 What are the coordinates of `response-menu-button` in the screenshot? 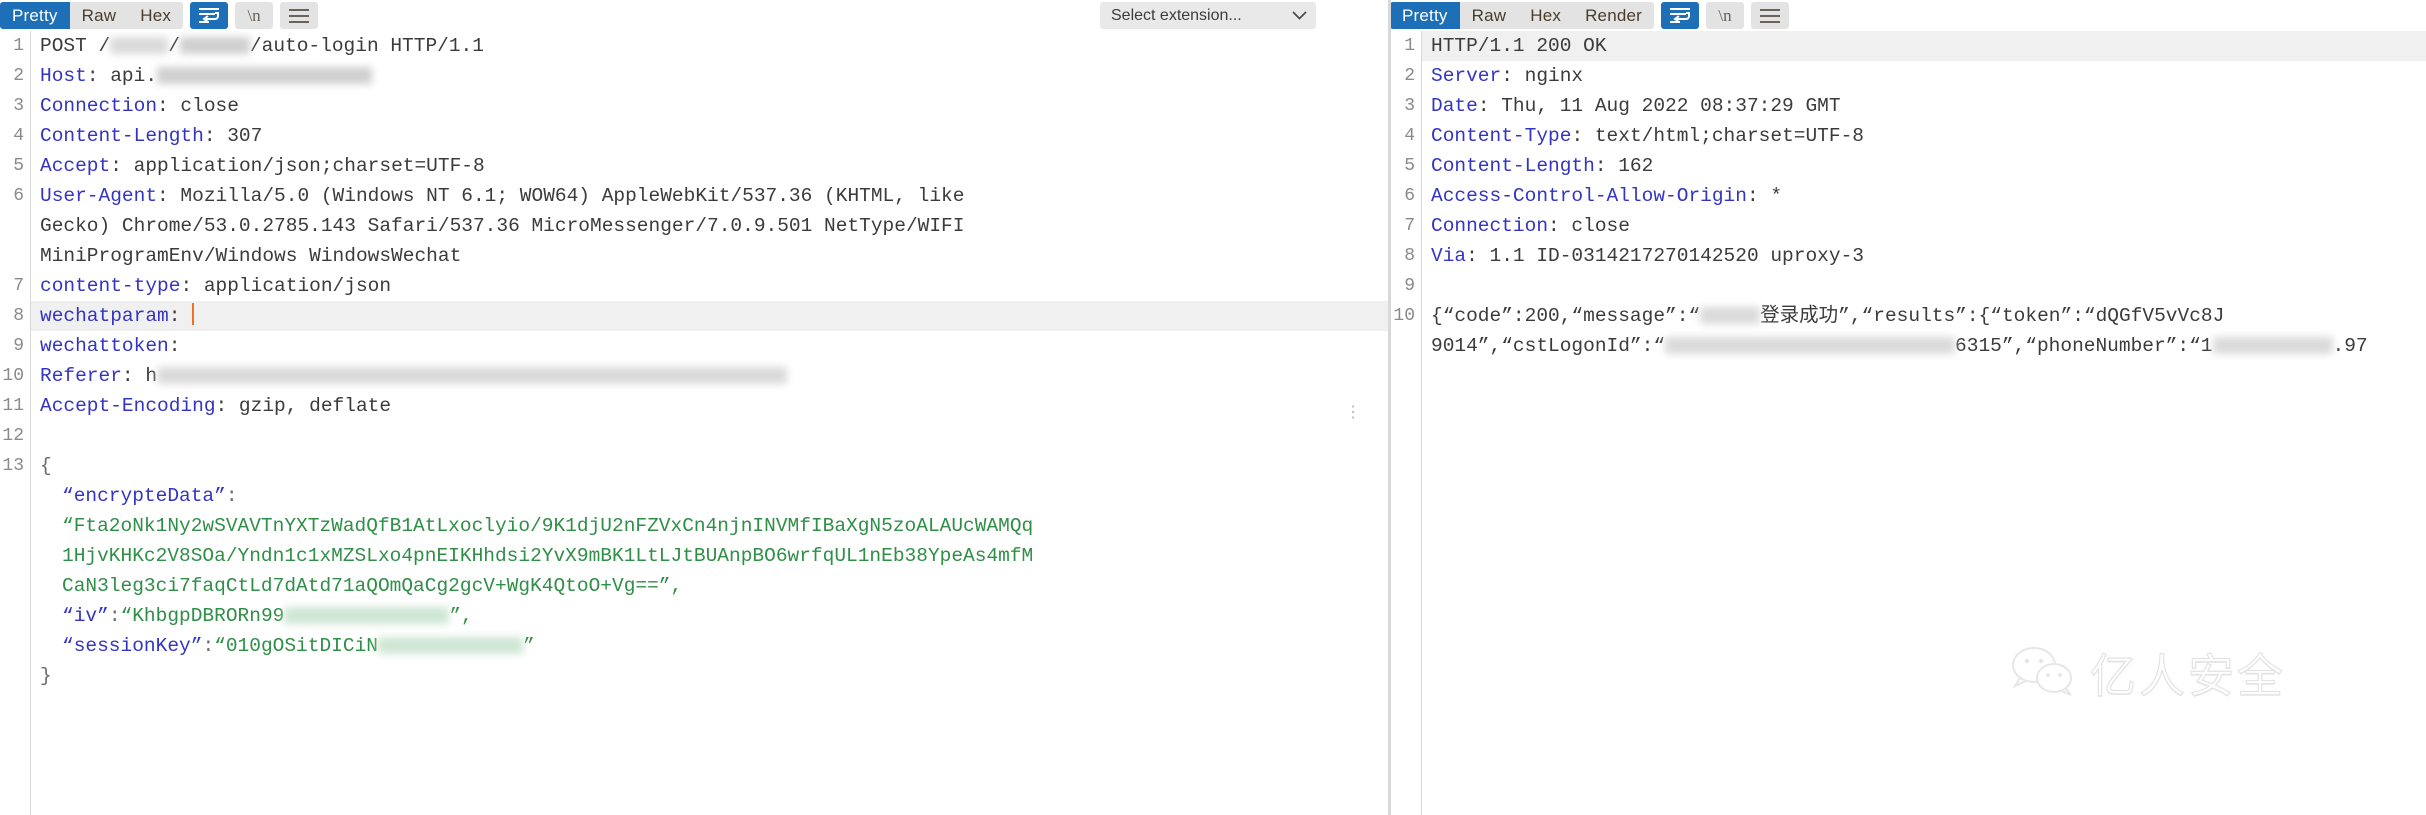 It's located at (1770, 15).